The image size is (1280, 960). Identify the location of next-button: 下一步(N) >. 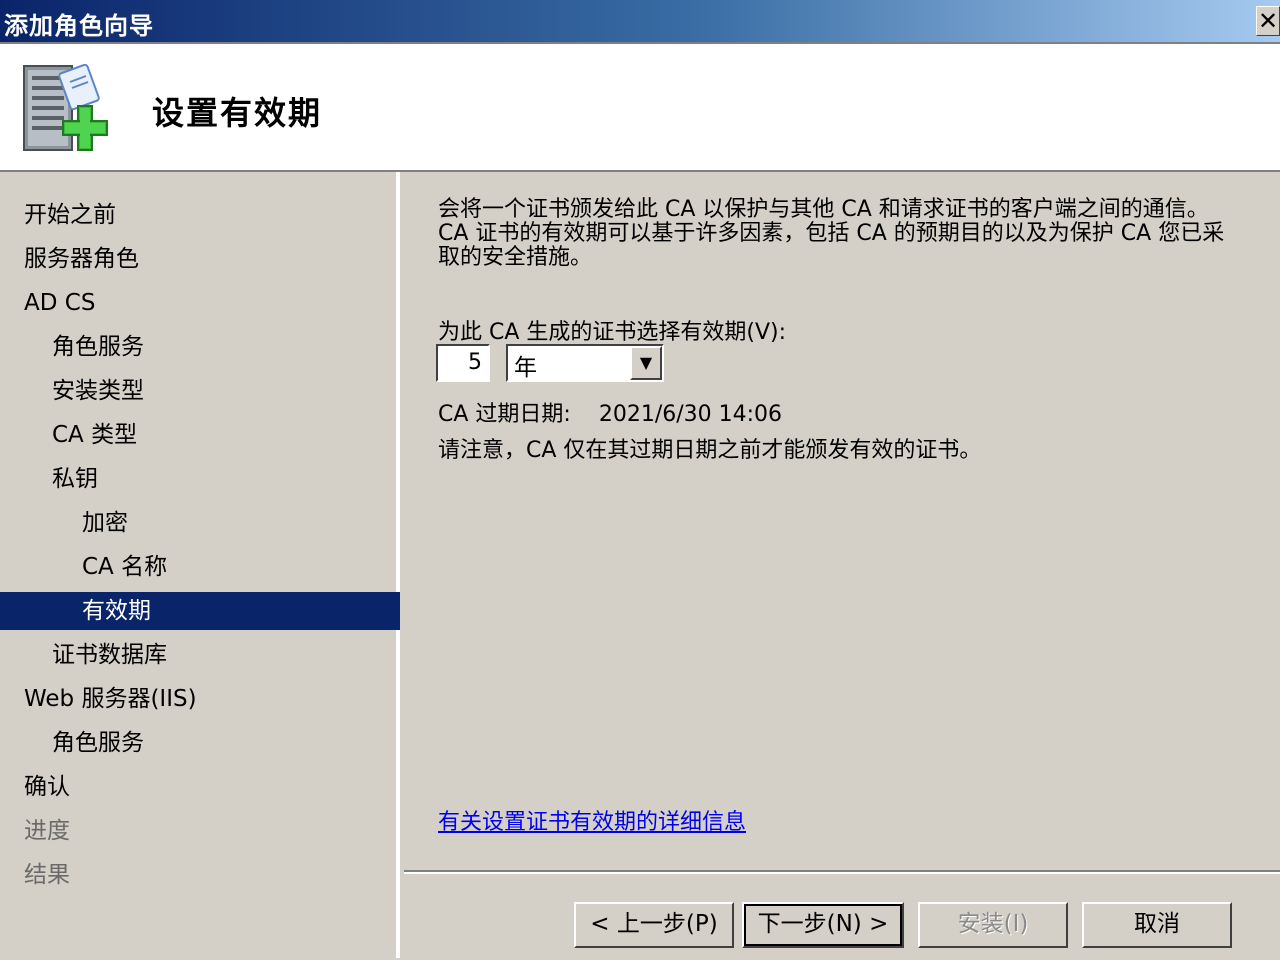
(823, 925).